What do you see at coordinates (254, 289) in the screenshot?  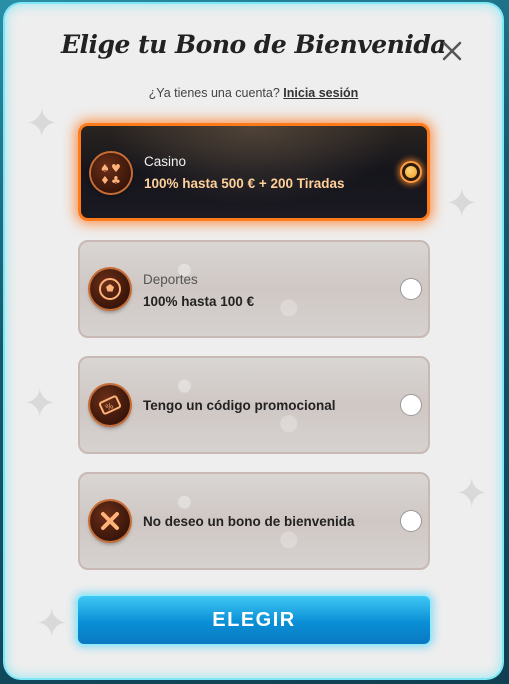 I see `option-deportes: Deportes 100% hasta 100 €` at bounding box center [254, 289].